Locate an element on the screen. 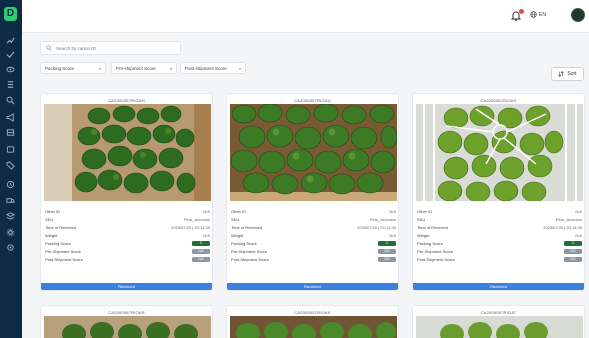 This screenshot has height=338, width=589. language-label: EN is located at coordinates (542, 14).